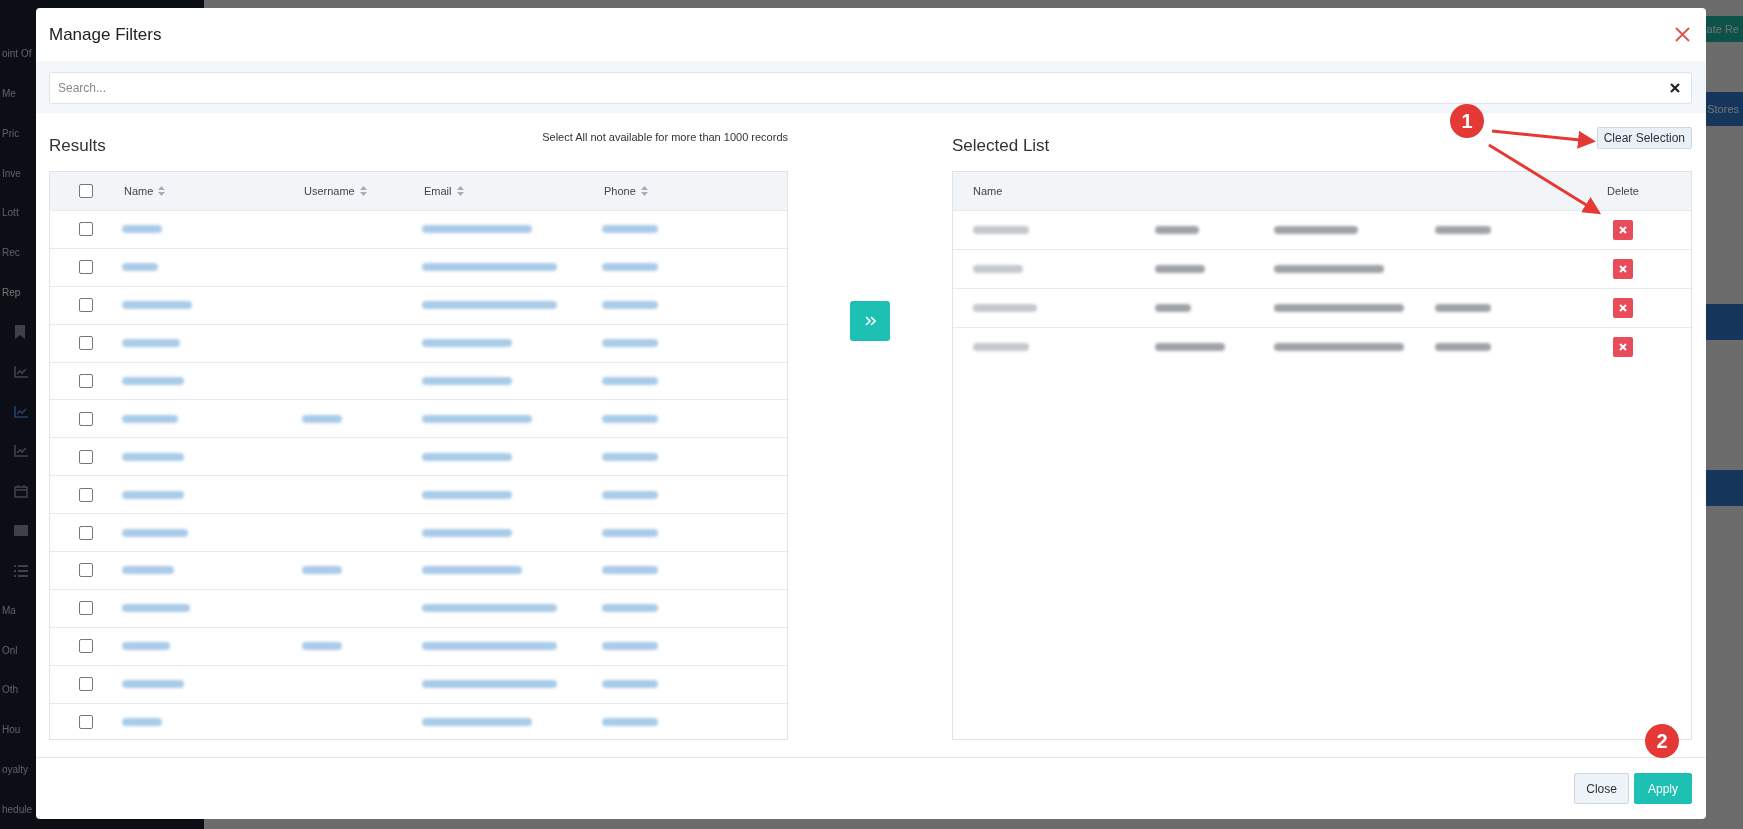 The width and height of the screenshot is (1743, 829). I want to click on column-header: Phone, so click(620, 191).